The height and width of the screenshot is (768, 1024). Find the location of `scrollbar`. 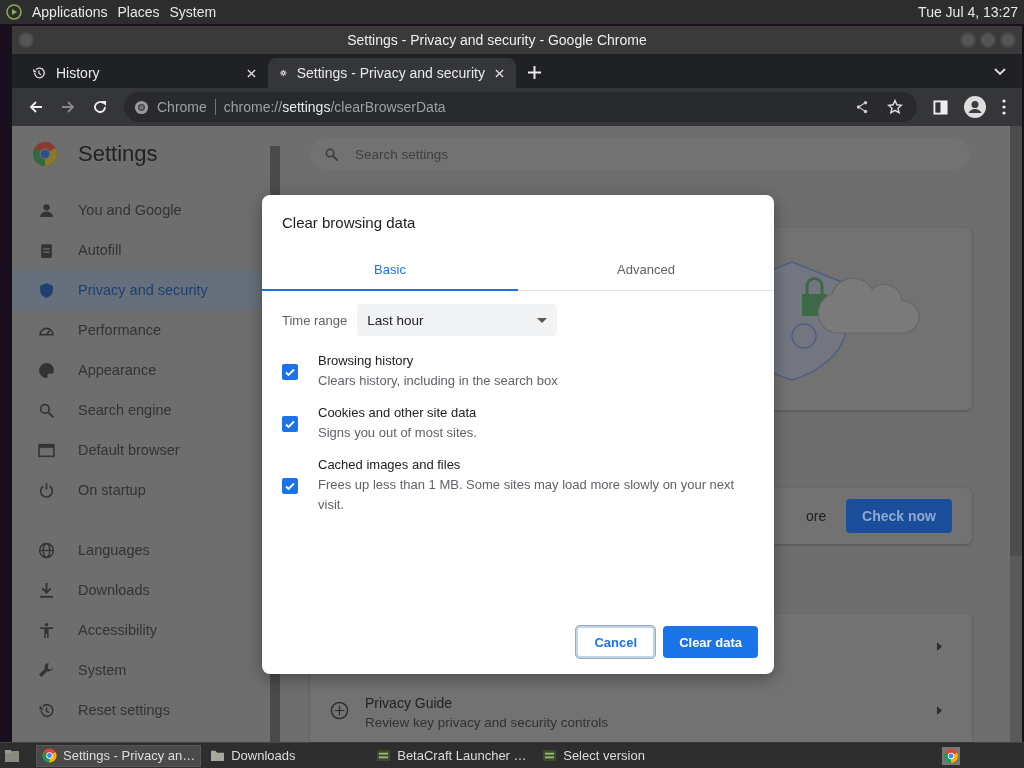

scrollbar is located at coordinates (1016, 434).